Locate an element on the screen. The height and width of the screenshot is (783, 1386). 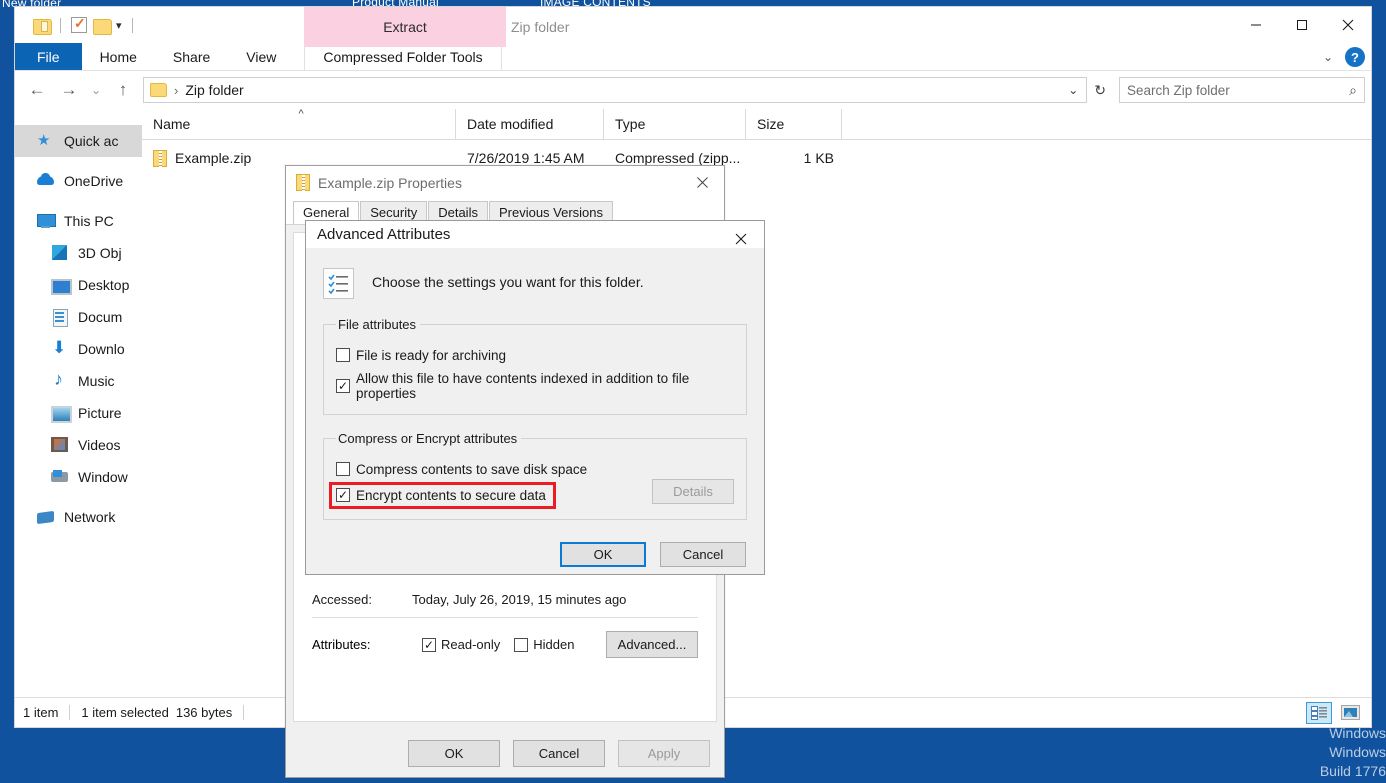
archive-ready-checkbox: File is ready for archiving is located at coordinates (535, 355).